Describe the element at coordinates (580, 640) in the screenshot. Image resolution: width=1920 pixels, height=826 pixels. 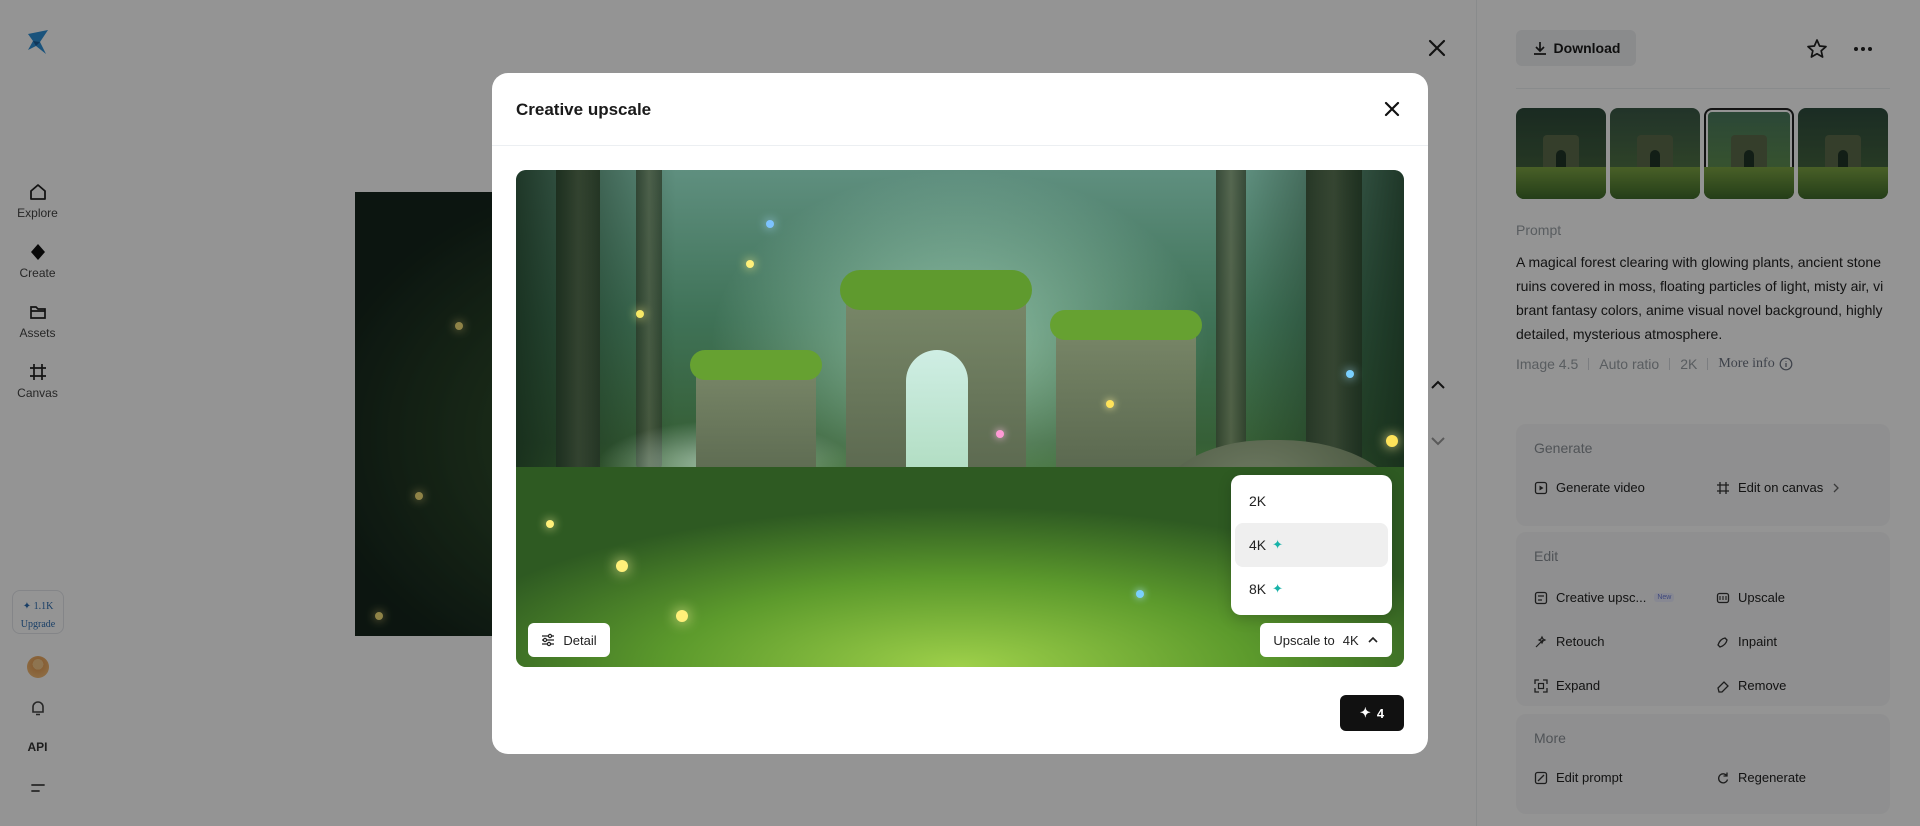
I see `detail-label: Detail` at that location.